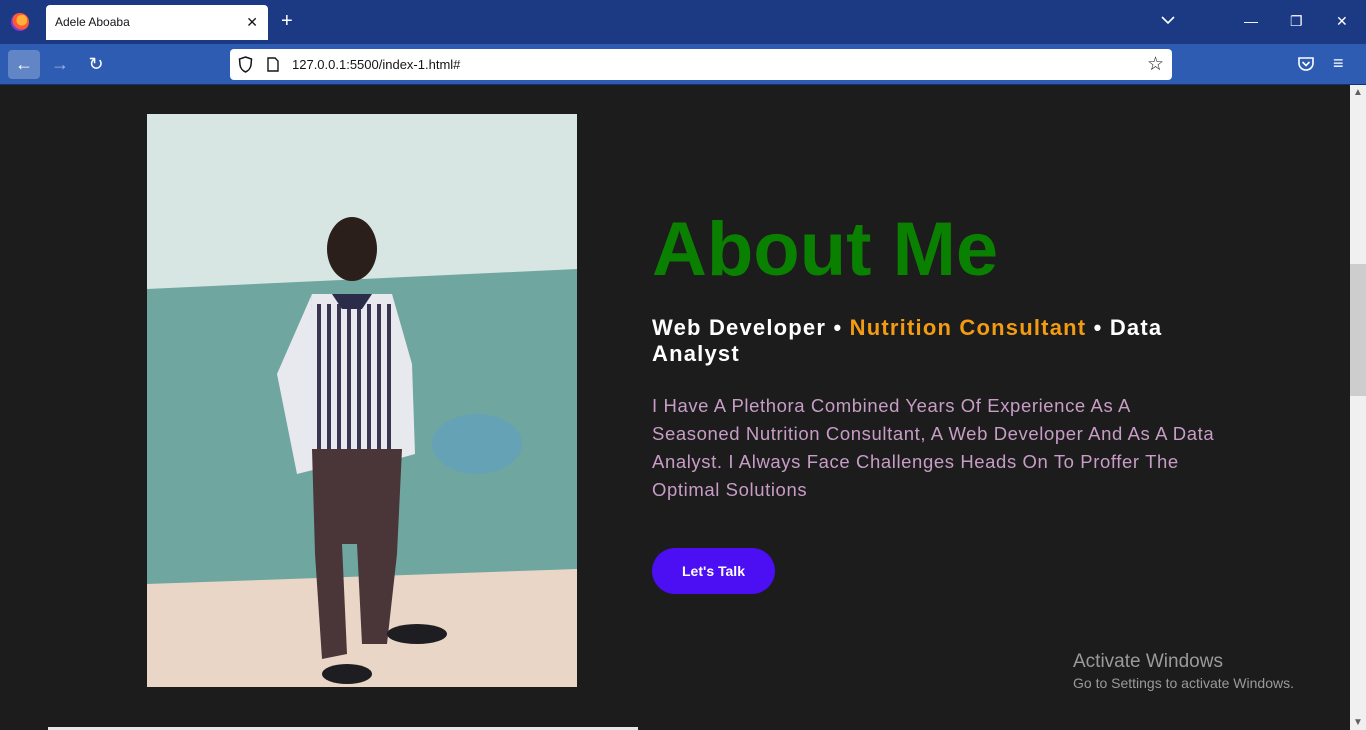  What do you see at coordinates (1183, 683) in the screenshot?
I see `watermark-subtitle: Go to Settings to activate Windows.` at bounding box center [1183, 683].